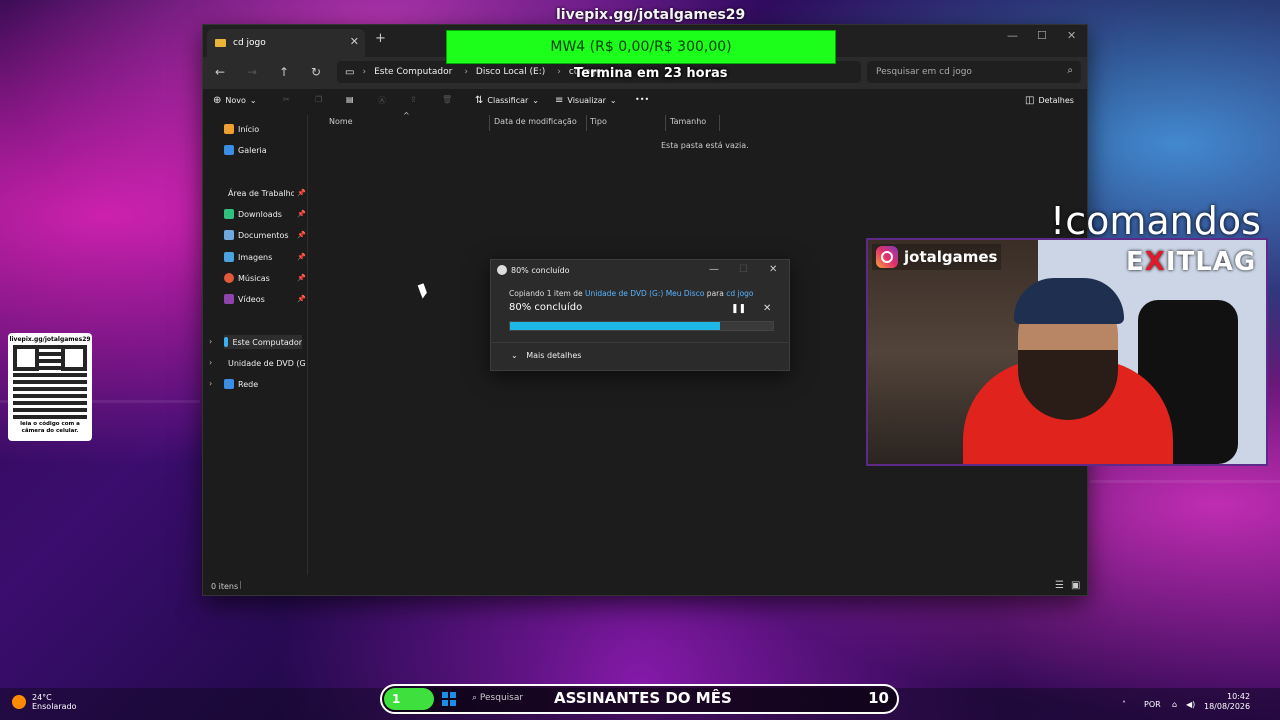  What do you see at coordinates (217, 100) in the screenshot?
I see `plus-icon: ⊕` at bounding box center [217, 100].